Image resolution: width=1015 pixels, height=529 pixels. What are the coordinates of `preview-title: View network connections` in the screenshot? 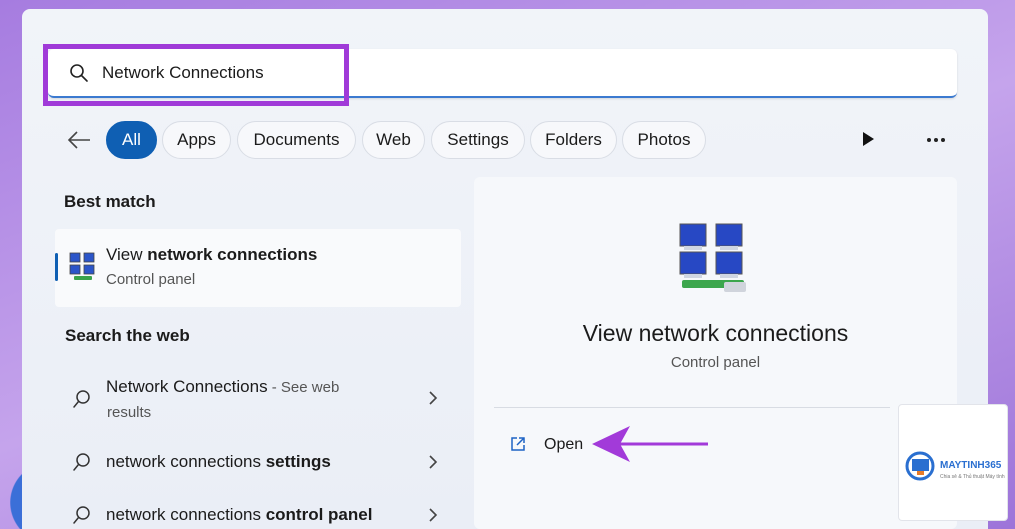 It's located at (715, 333).